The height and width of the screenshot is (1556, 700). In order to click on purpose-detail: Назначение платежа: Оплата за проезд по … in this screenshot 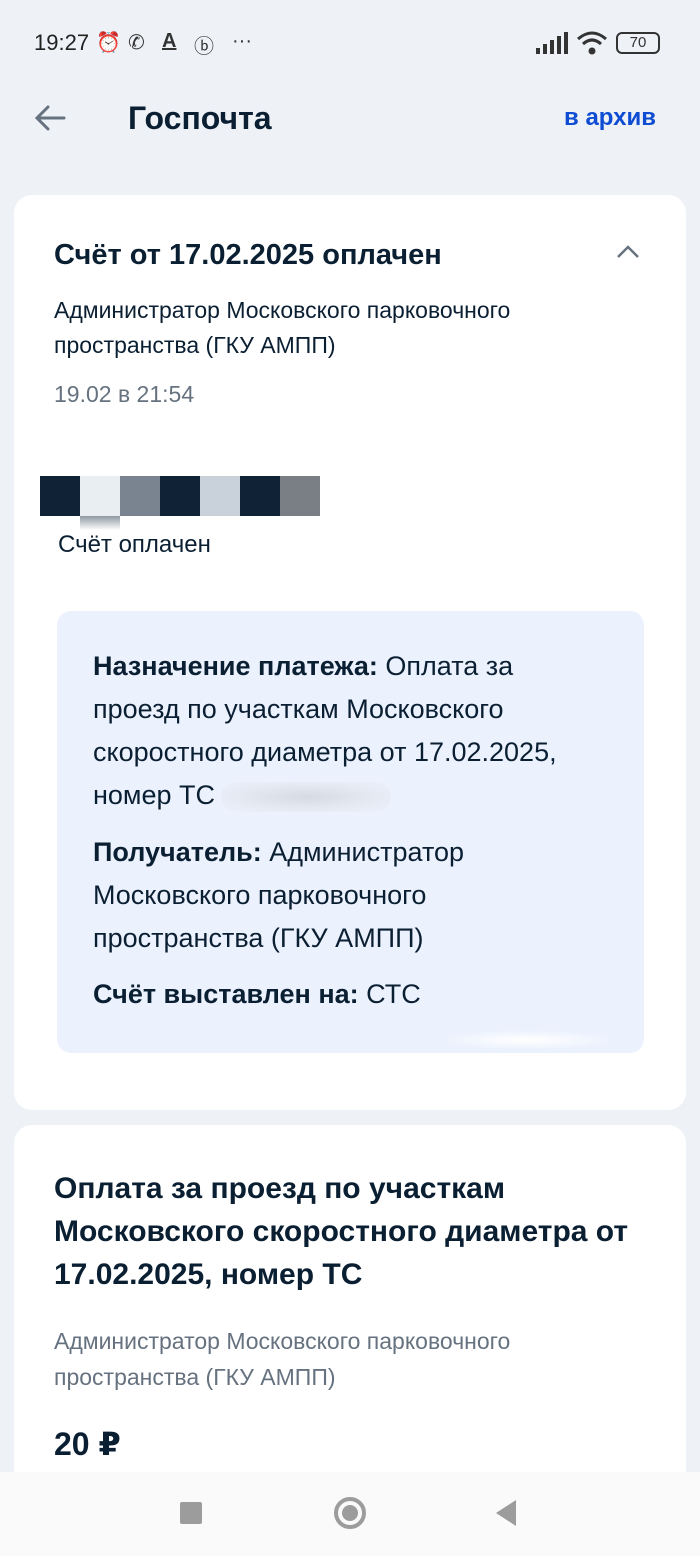, I will do `click(348, 731)`.